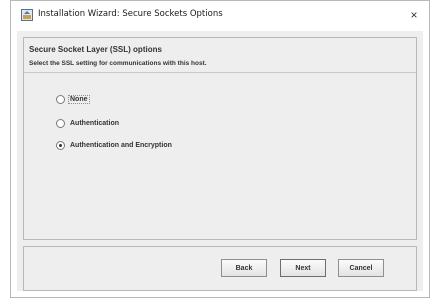  Describe the element at coordinates (220, 72) in the screenshot. I see `heading-divider` at that location.